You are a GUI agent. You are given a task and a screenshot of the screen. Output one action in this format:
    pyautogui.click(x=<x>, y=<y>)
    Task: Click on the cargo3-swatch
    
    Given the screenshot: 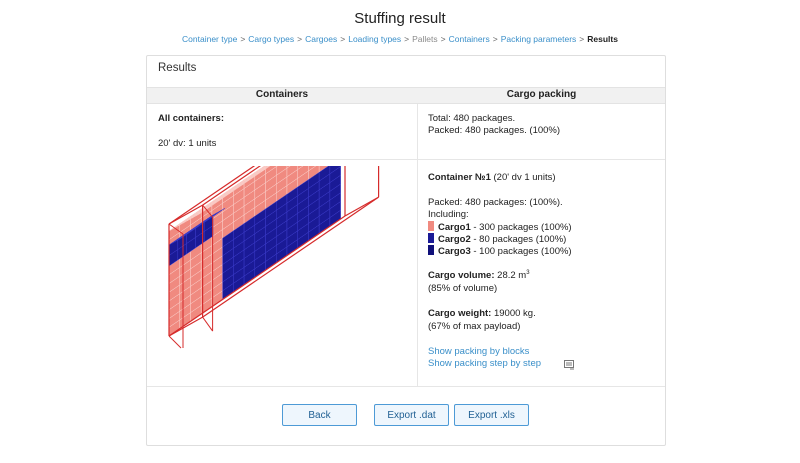 What is the action you would take?
    pyautogui.click(x=431, y=250)
    